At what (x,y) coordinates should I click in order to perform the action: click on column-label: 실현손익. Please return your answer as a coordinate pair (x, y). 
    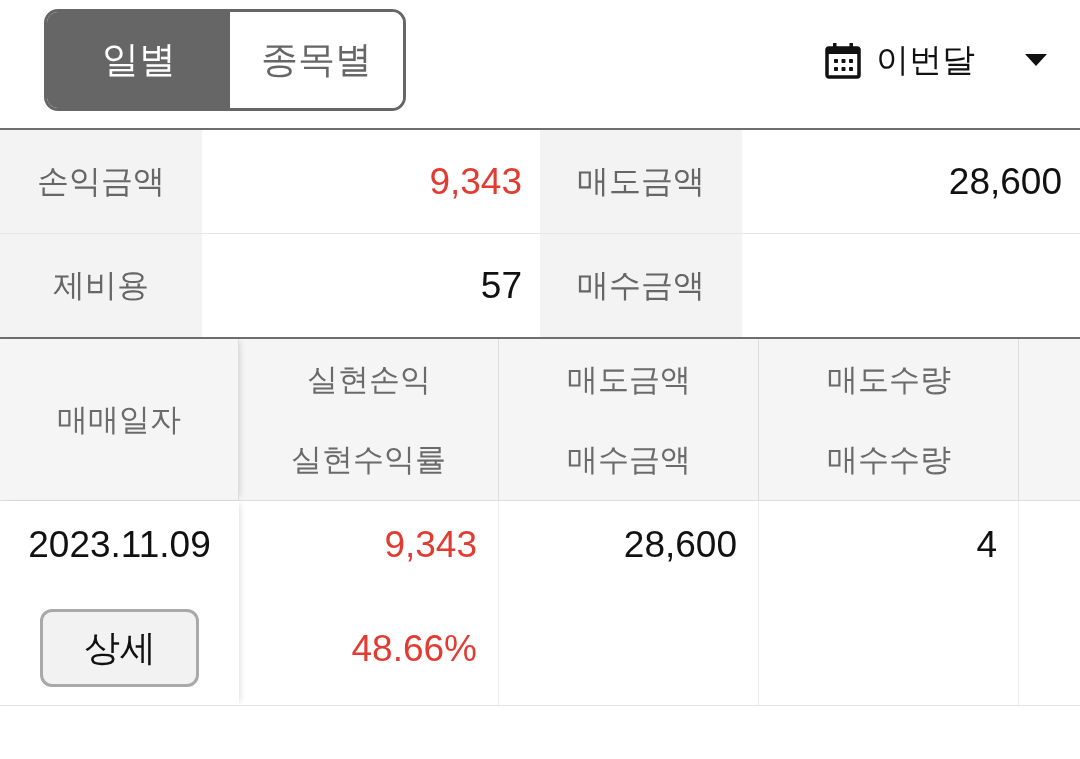
    Looking at the image, I should click on (368, 379).